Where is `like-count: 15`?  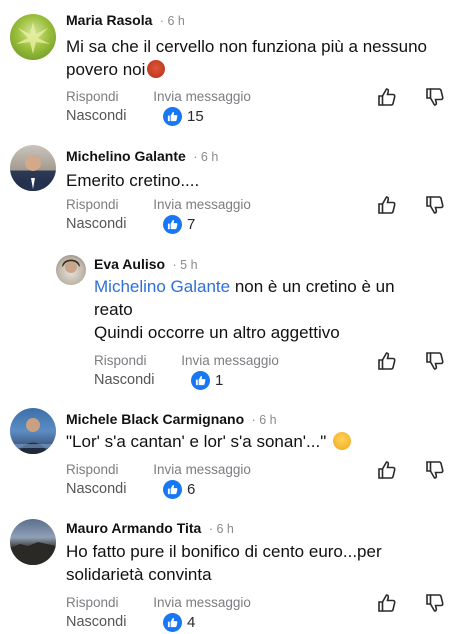
like-count: 15 is located at coordinates (183, 116).